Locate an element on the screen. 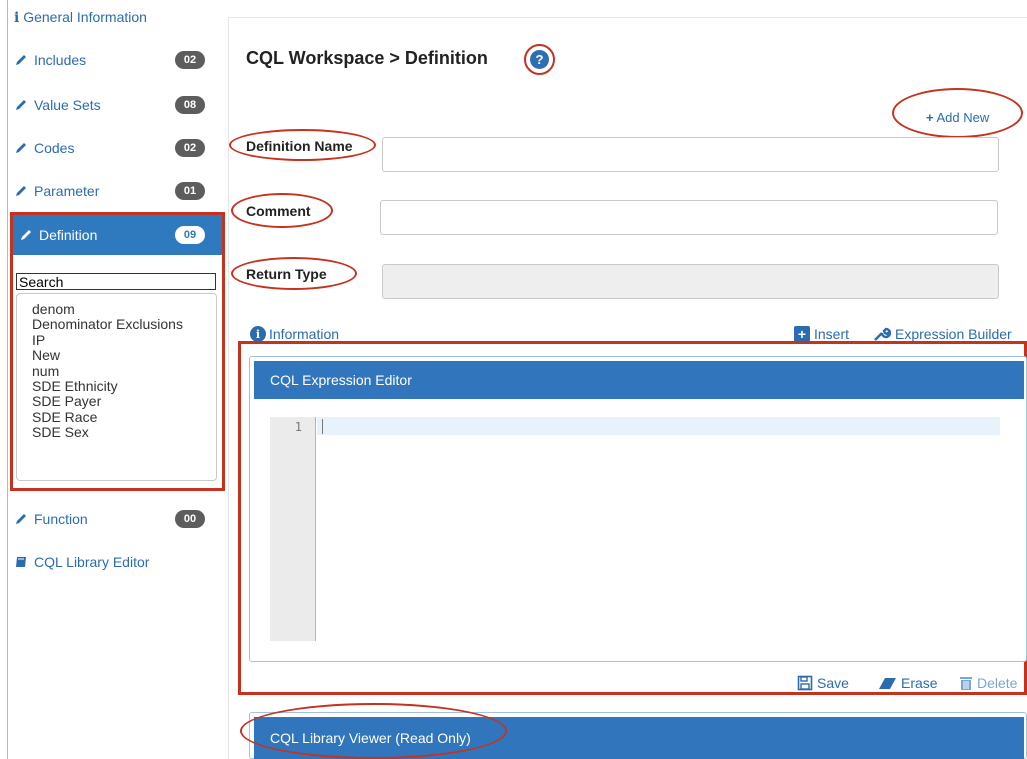  save-button: Save is located at coordinates (823, 683).